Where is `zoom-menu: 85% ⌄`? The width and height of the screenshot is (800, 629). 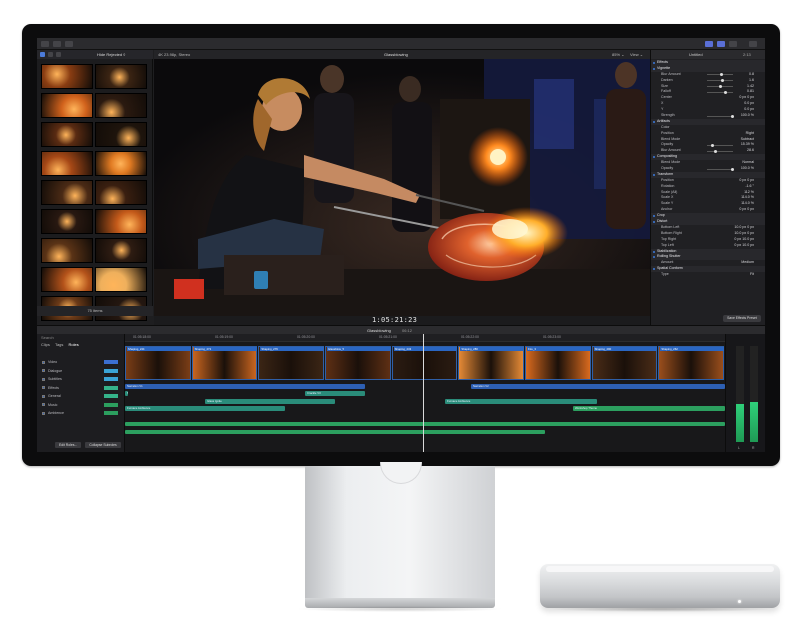
zoom-menu: 85% ⌄ is located at coordinates (618, 54).